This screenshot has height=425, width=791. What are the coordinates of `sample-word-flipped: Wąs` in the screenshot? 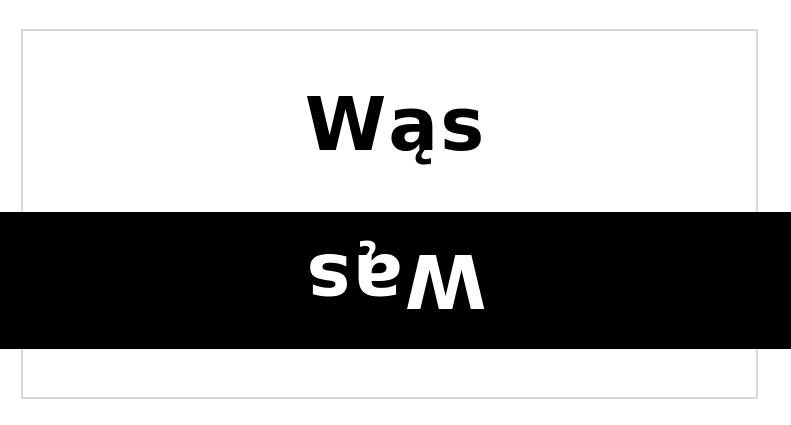 It's located at (395, 280).